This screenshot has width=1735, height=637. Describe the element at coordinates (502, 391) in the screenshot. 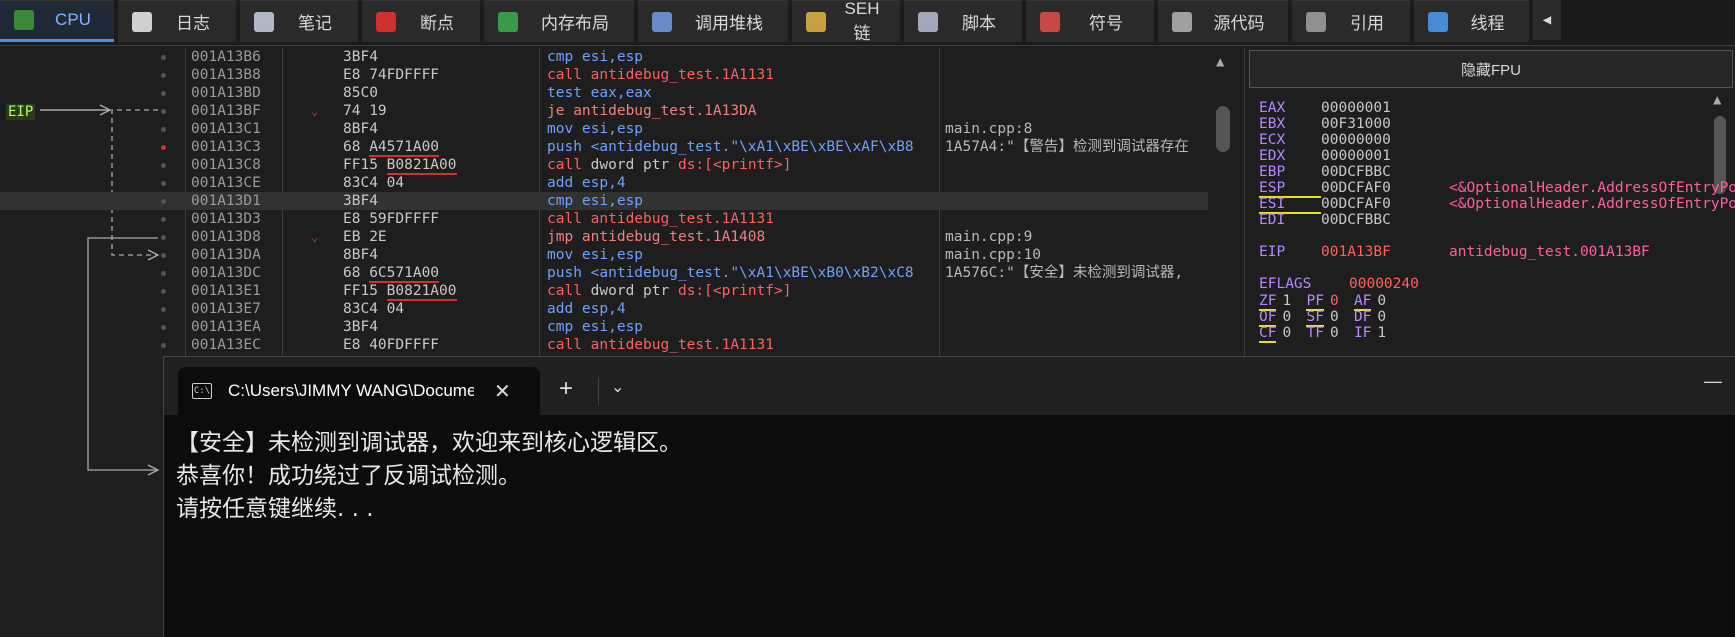

I see `close-tab-icon: ✕` at that location.